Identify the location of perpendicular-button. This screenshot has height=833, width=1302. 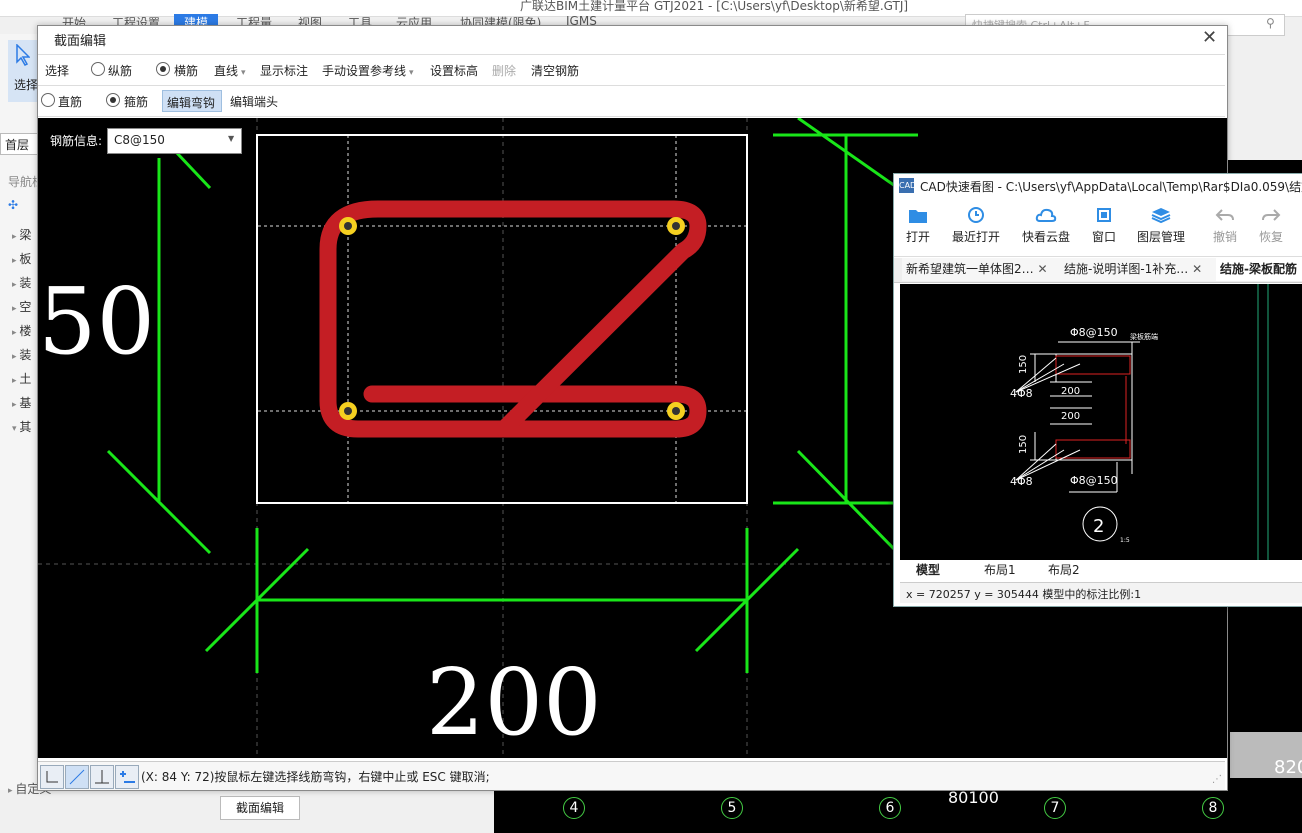
(102, 777).